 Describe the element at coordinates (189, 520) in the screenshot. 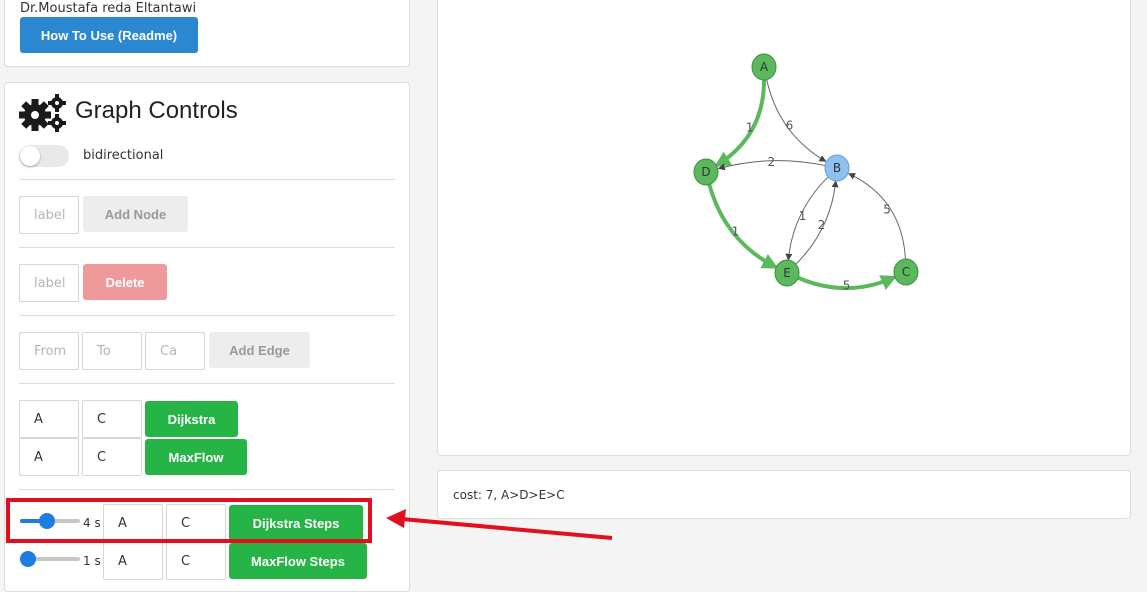

I see `highlight-annotation` at that location.